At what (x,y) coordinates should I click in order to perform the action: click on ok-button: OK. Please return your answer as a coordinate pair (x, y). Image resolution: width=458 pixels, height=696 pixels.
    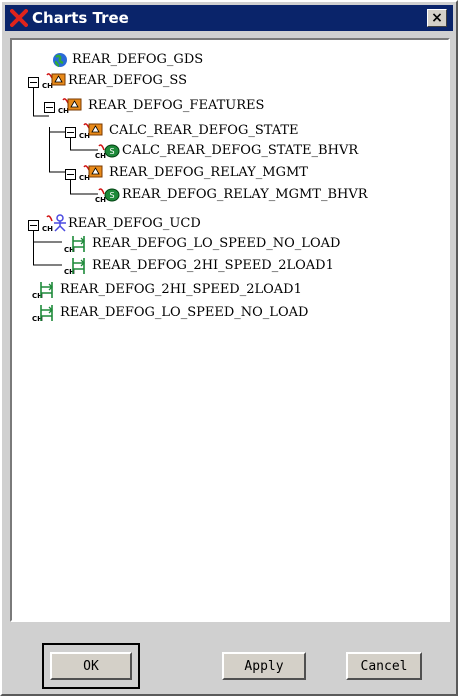
    Looking at the image, I should click on (91, 666).